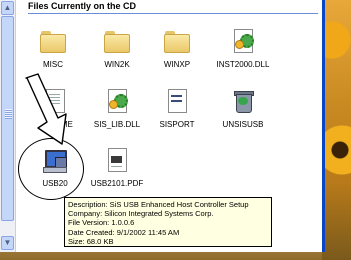 This screenshot has height=260, width=351. Describe the element at coordinates (55, 101) in the screenshot. I see `text-document-icon` at that location.